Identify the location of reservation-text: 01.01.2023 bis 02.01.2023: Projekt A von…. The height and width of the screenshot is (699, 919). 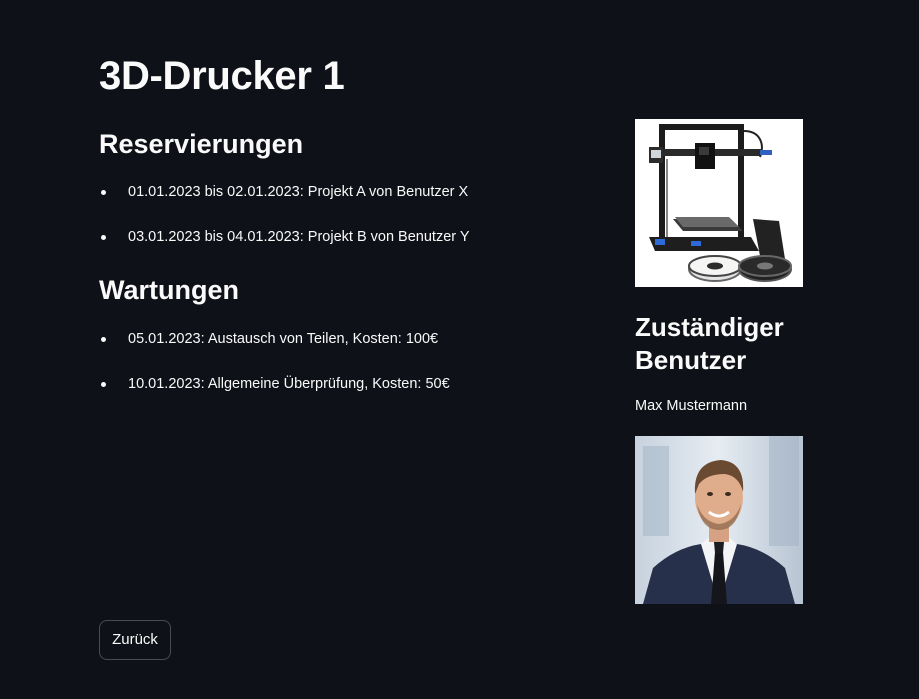
(298, 192).